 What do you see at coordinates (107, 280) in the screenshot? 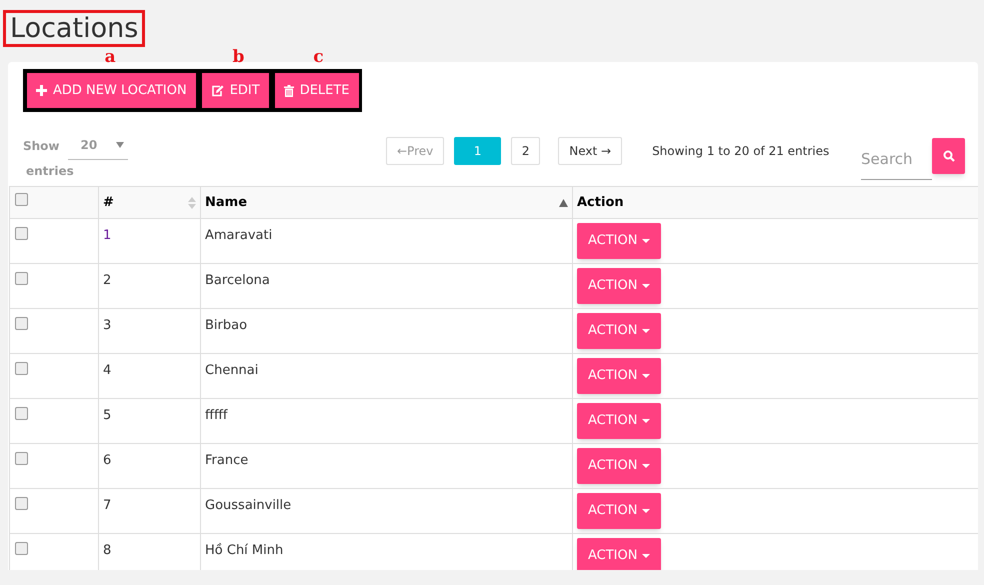
I see `row-number: 2` at bounding box center [107, 280].